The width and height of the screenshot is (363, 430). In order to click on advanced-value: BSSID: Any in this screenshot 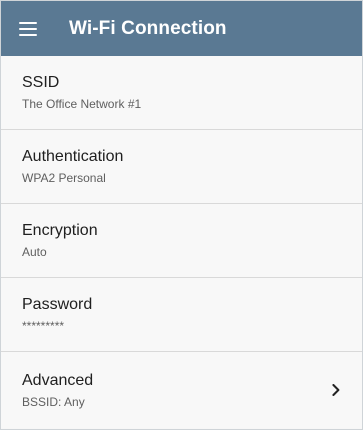, I will do `click(53, 401)`.